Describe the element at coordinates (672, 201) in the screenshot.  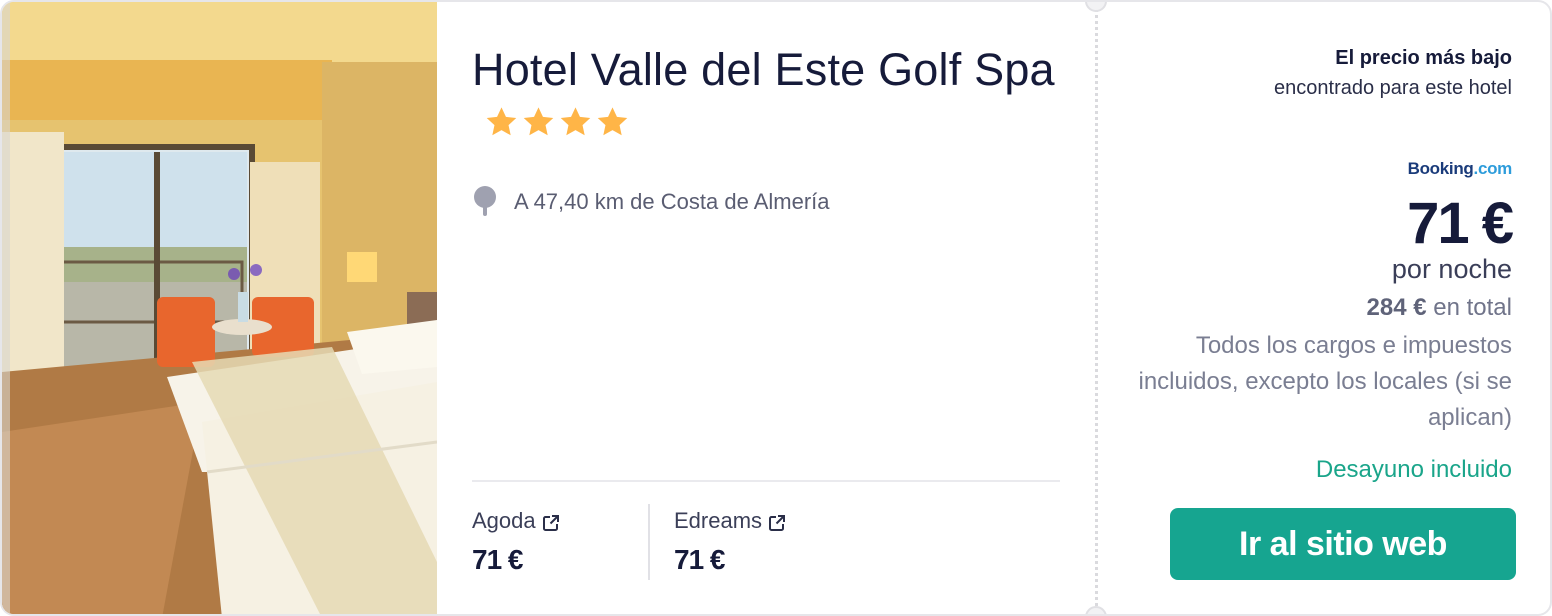
I see `location-text: A 47,40 km de Costa de Almería` at that location.